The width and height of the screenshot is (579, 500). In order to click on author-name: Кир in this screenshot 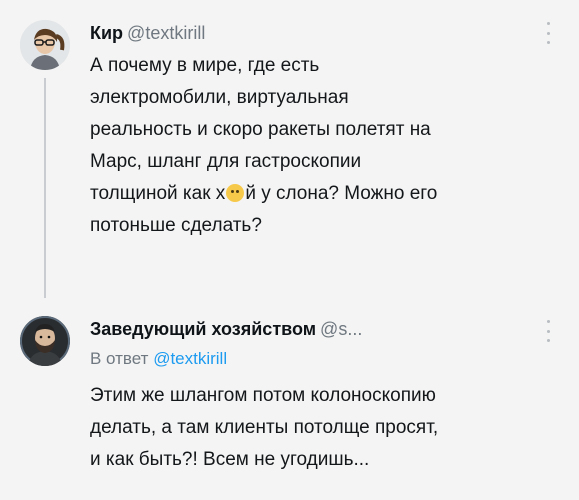, I will do `click(106, 33)`.